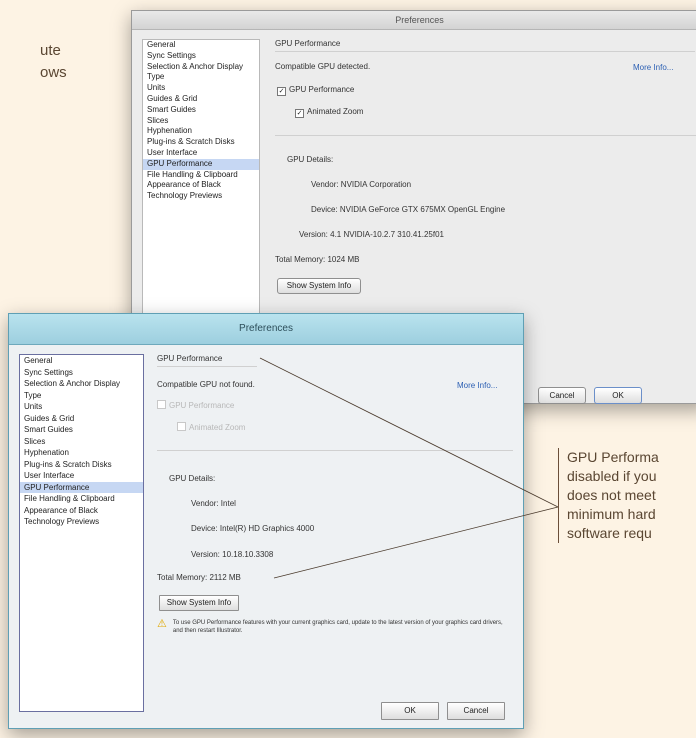 Image resolution: width=696 pixels, height=738 pixels. I want to click on warning-icon: ⚠, so click(162, 624).